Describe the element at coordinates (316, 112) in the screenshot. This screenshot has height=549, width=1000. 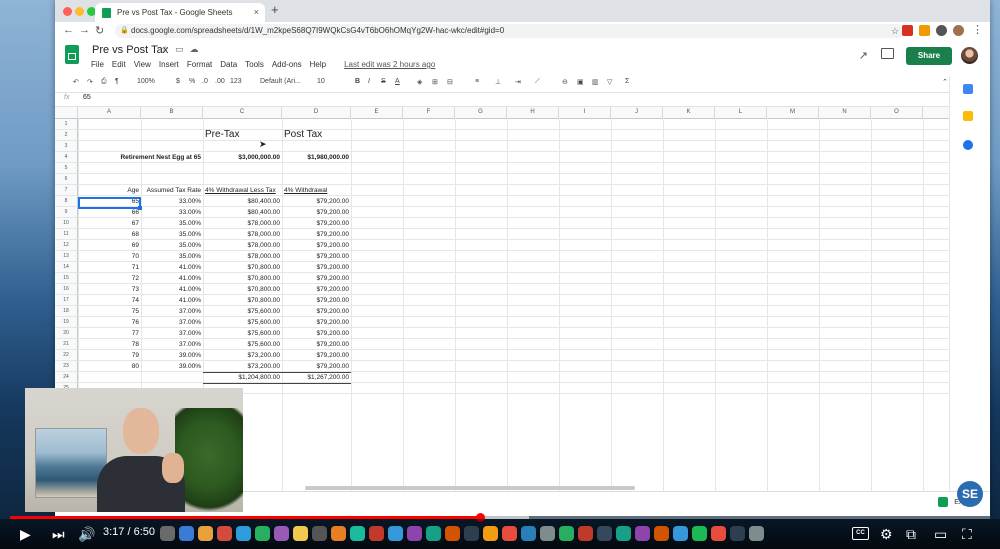
I see `column-header: D` at that location.